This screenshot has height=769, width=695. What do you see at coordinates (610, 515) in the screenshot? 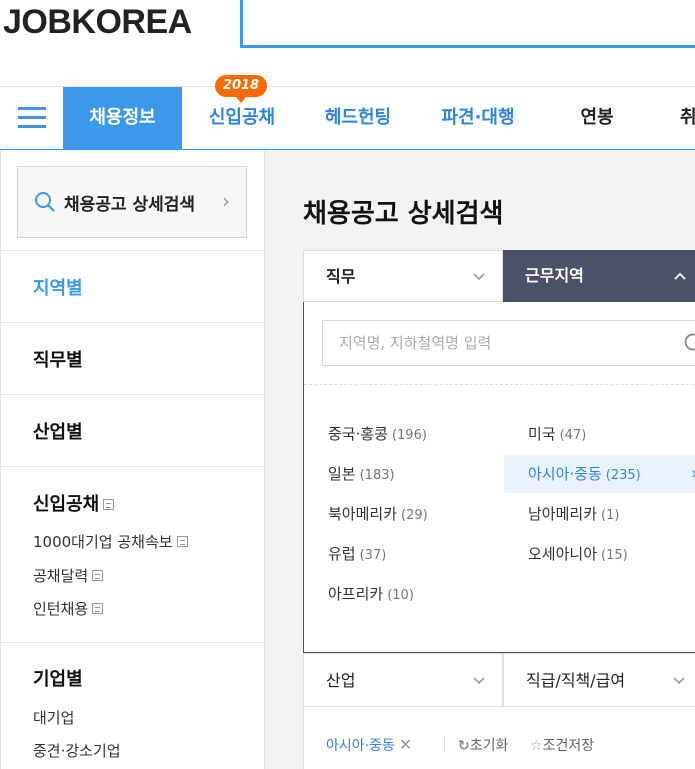
I see `region-count: (1)` at bounding box center [610, 515].